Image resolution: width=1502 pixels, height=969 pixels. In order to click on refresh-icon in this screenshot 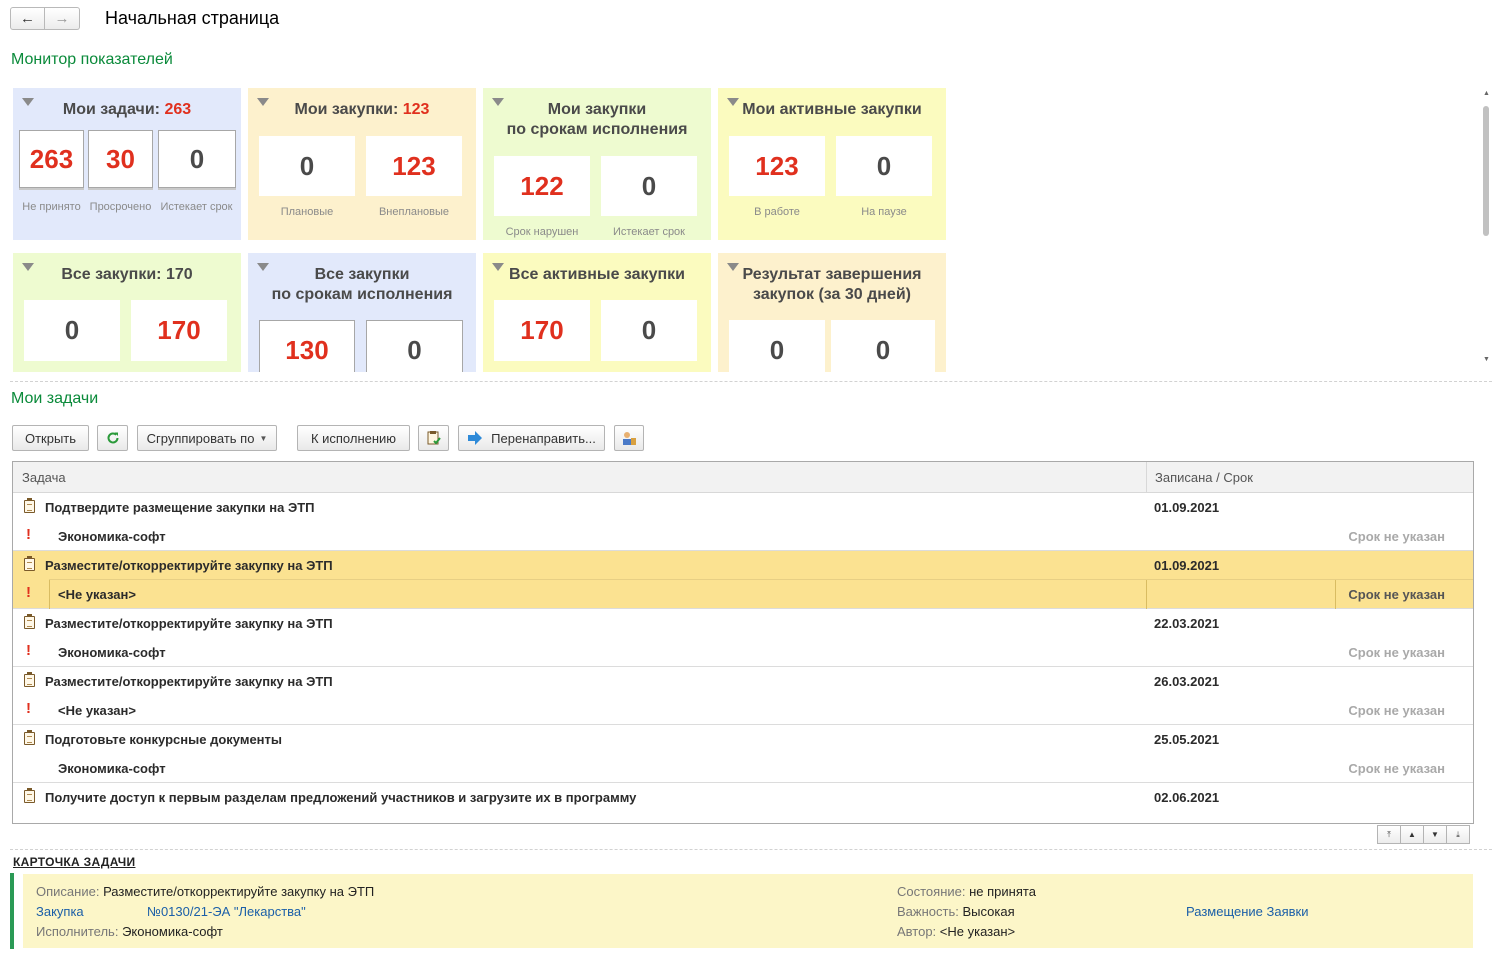, I will do `click(112, 438)`.